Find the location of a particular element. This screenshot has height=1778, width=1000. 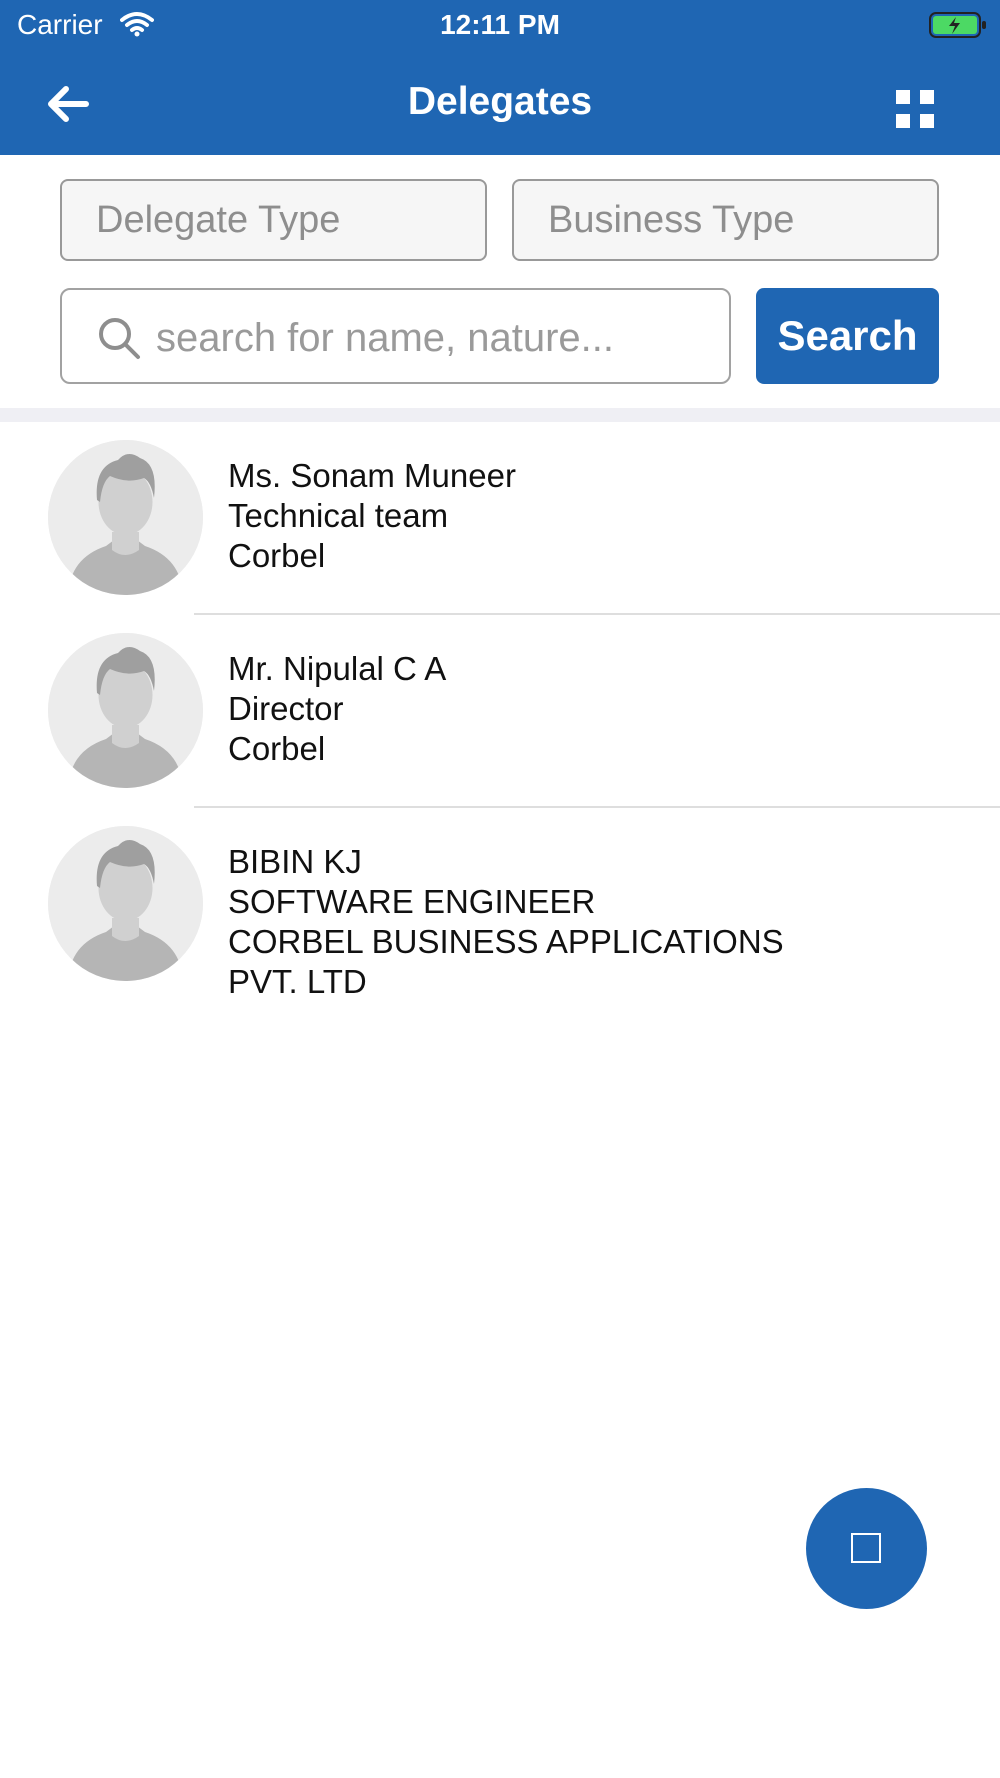

square-icon is located at coordinates (866, 1548).